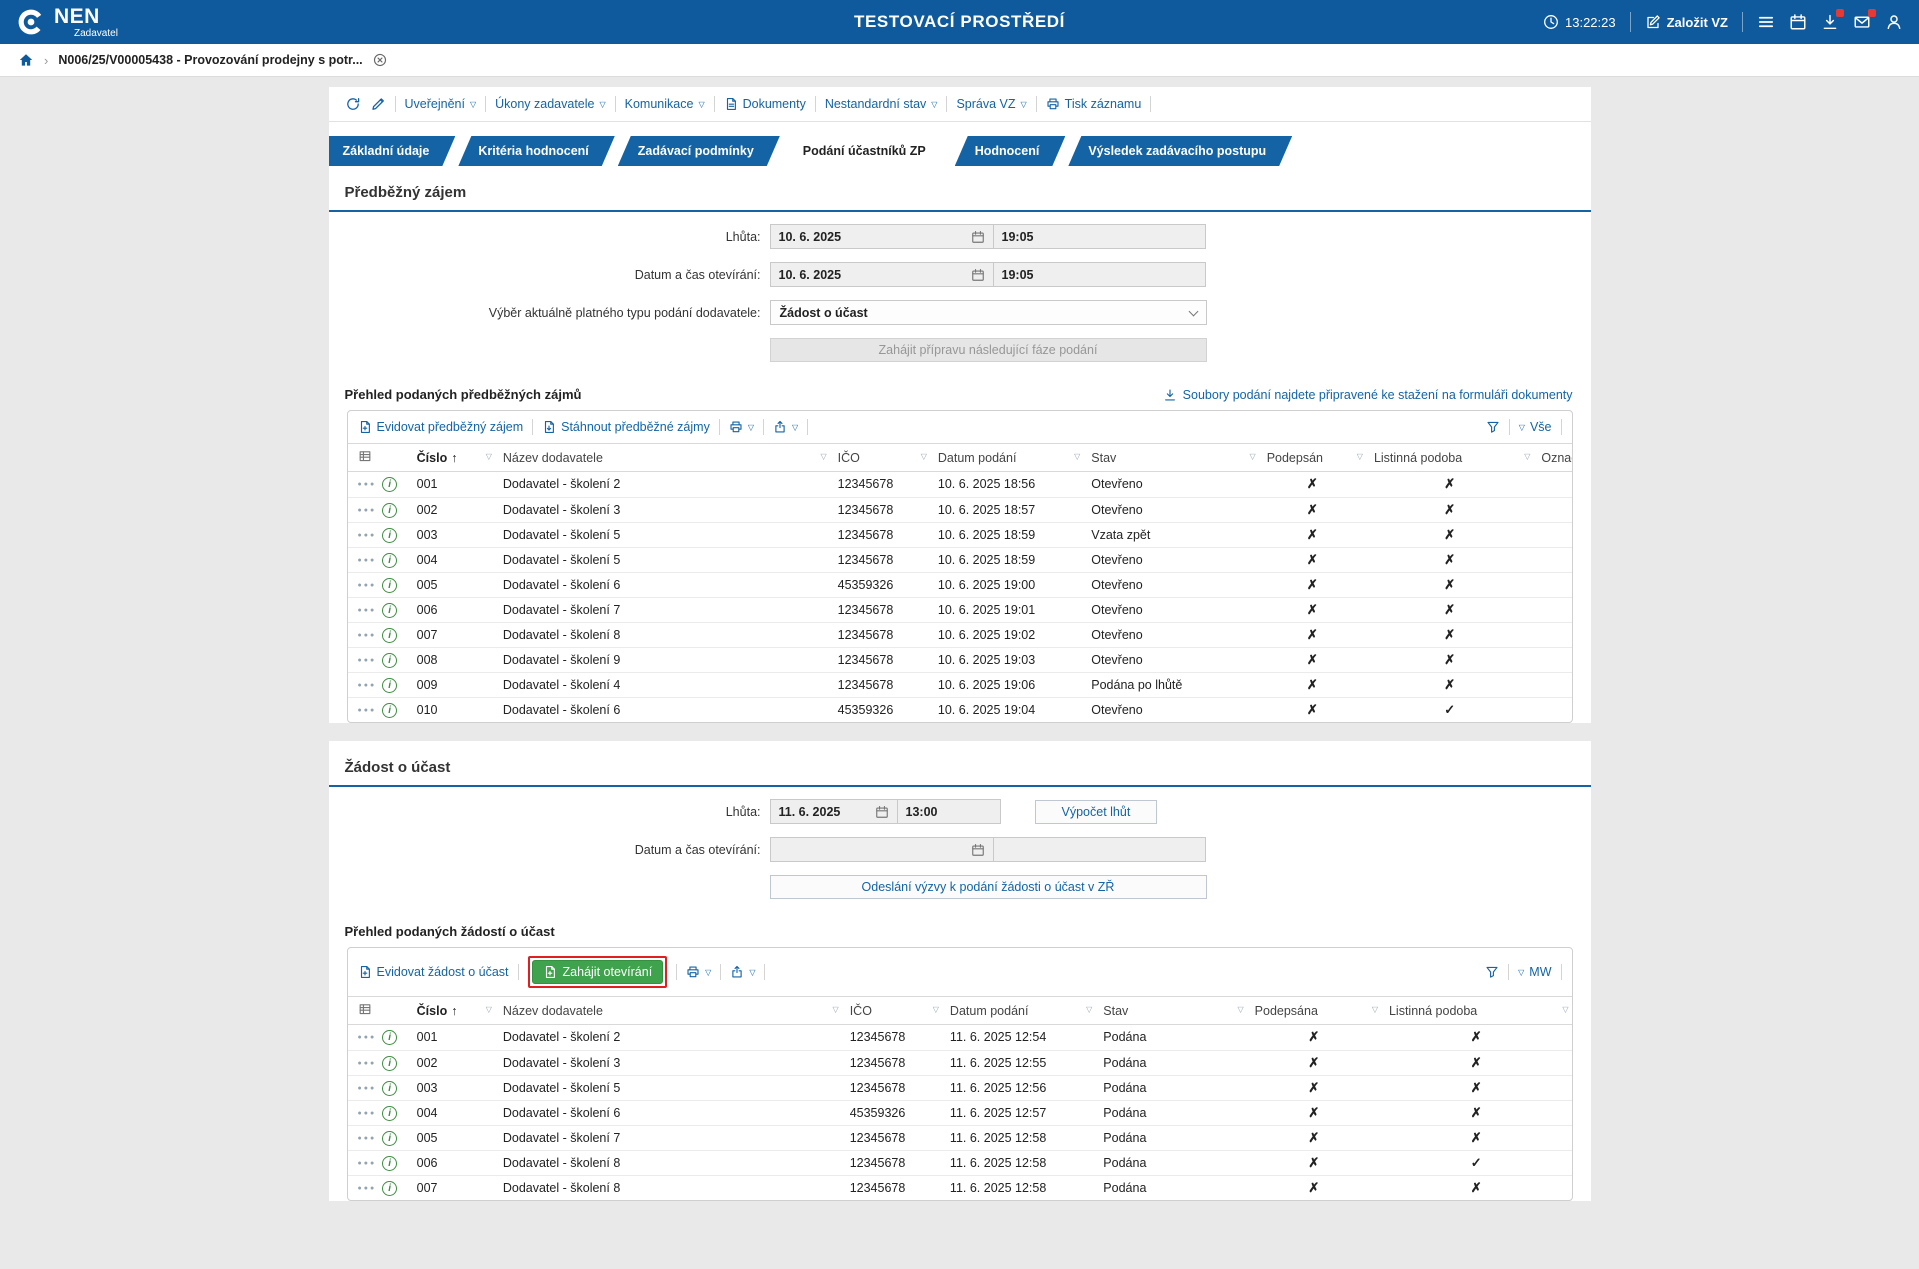 This screenshot has height=1269, width=1919. What do you see at coordinates (833, 811) in the screenshot?
I see `zadost-deadline-date-field: 11. 6. 2025` at bounding box center [833, 811].